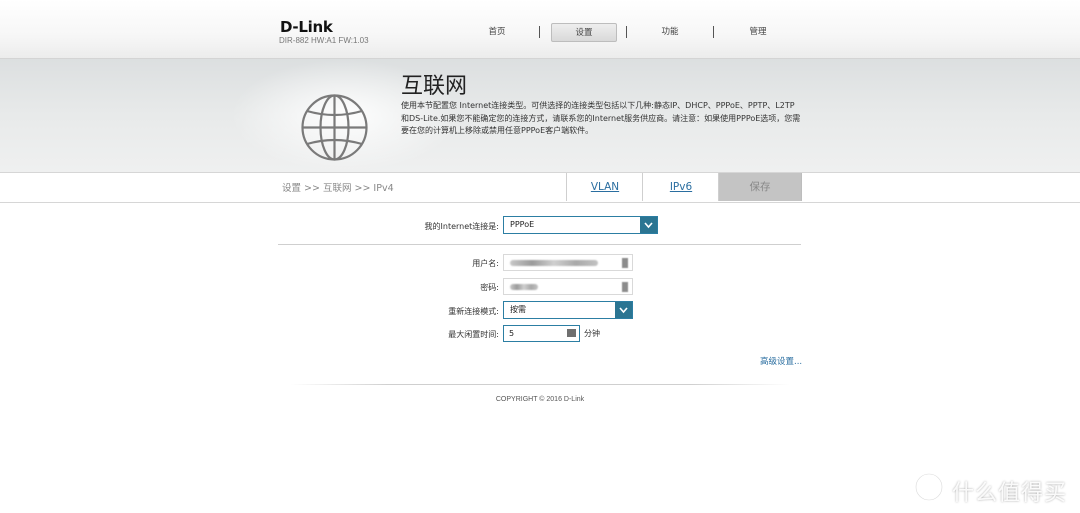 The image size is (1080, 513). Describe the element at coordinates (680, 187) in the screenshot. I see `tab-ipv6: IPv6` at that location.